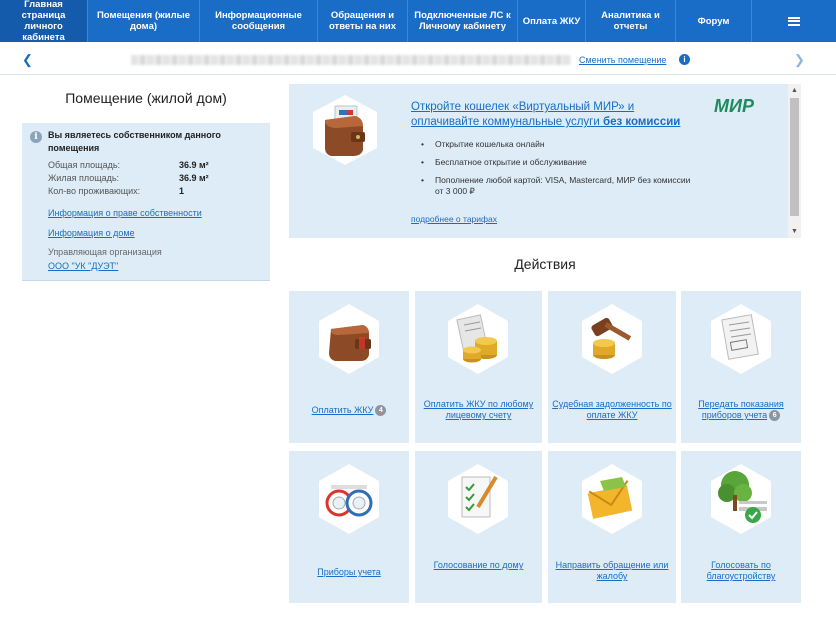 This screenshot has height=625, width=836. I want to click on hamburger-icon, so click(794, 21).